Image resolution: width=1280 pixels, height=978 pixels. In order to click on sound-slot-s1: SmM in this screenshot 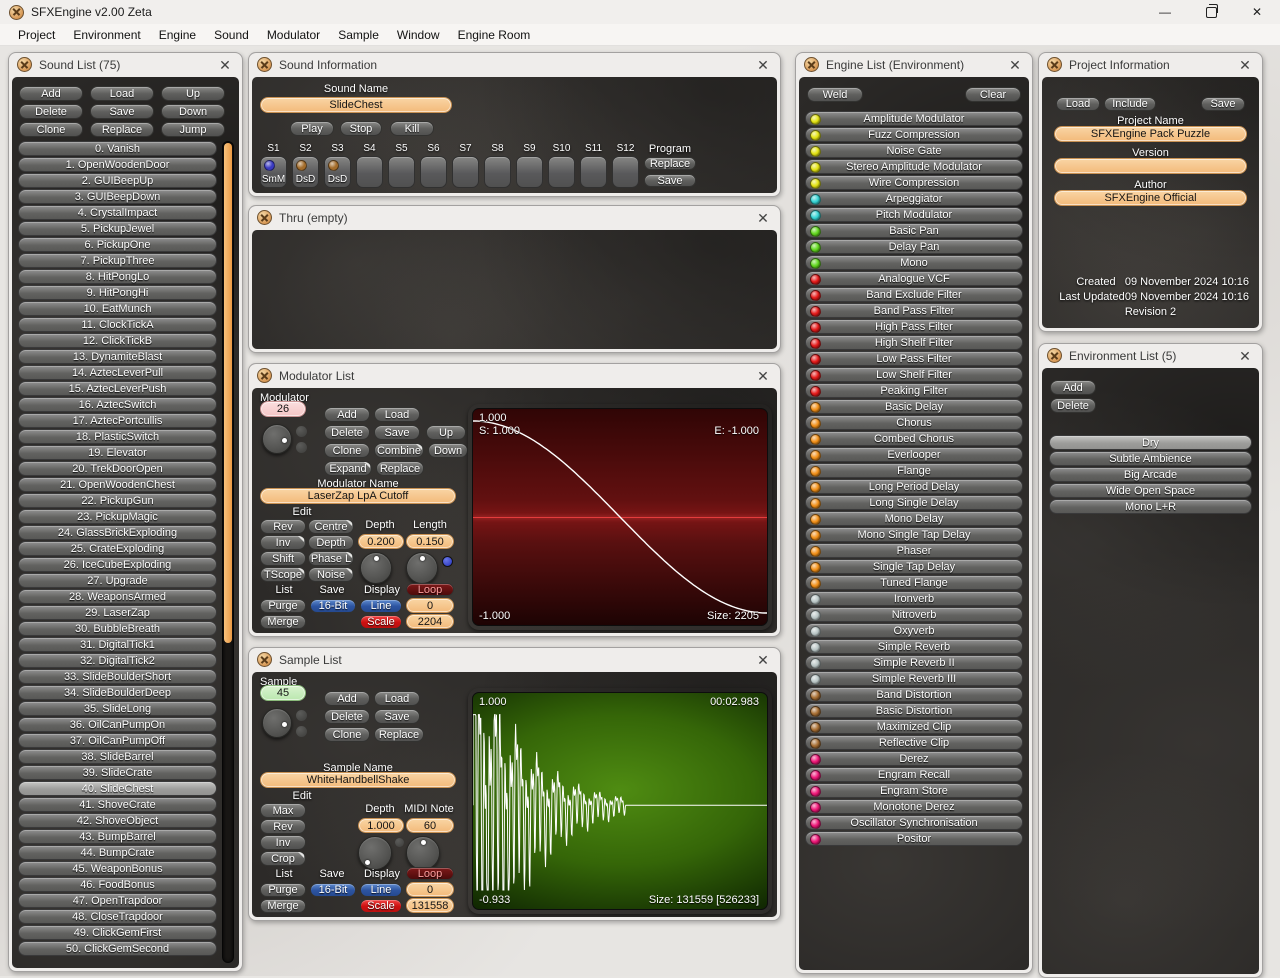, I will do `click(273, 172)`.